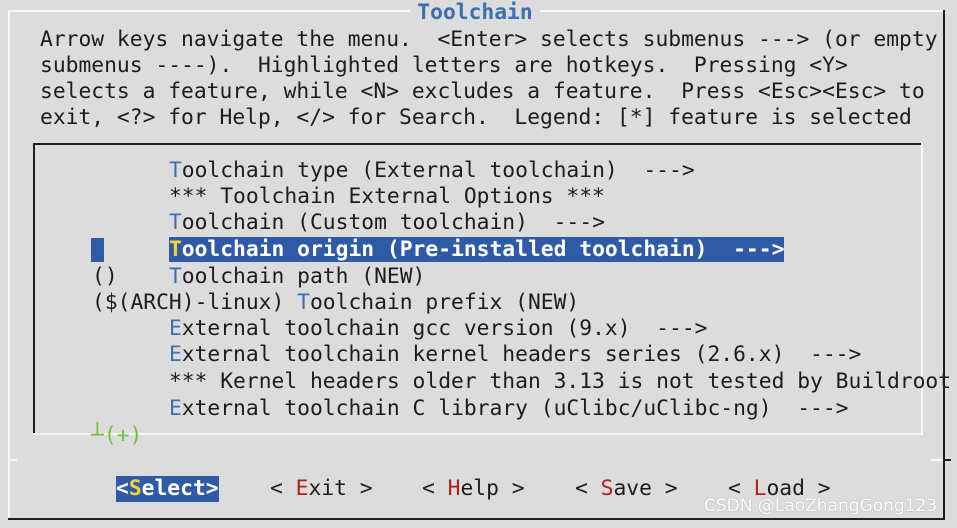 This screenshot has height=528, width=957. I want to click on frame-border-left, so click(9, 265).